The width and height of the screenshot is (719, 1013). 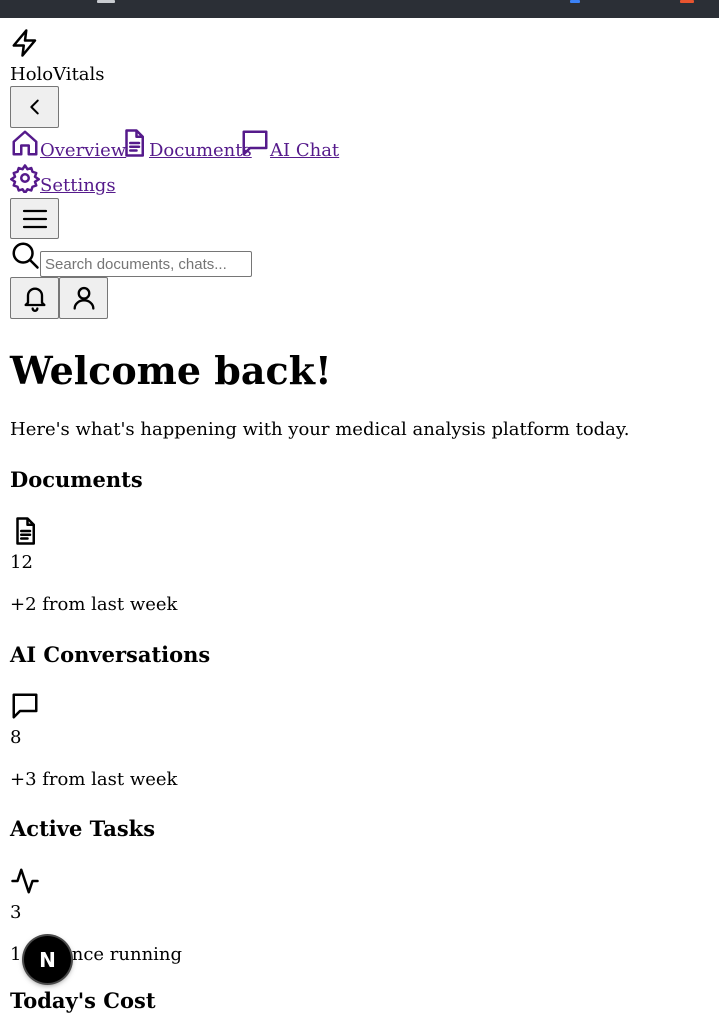 What do you see at coordinates (25, 43) in the screenshot?
I see `lightning-icon` at bounding box center [25, 43].